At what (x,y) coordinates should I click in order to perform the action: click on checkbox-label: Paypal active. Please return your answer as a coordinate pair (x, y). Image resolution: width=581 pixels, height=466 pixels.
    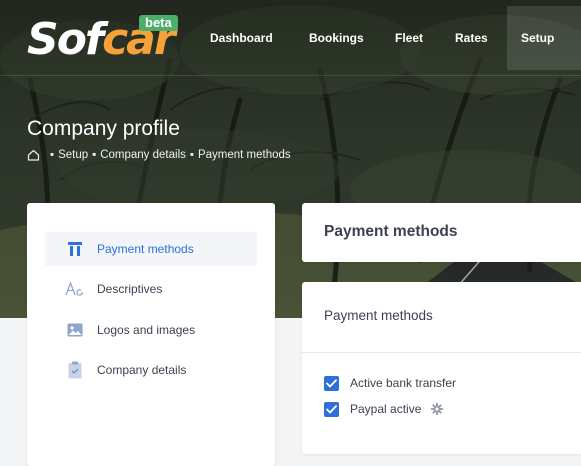
    Looking at the image, I should click on (386, 409).